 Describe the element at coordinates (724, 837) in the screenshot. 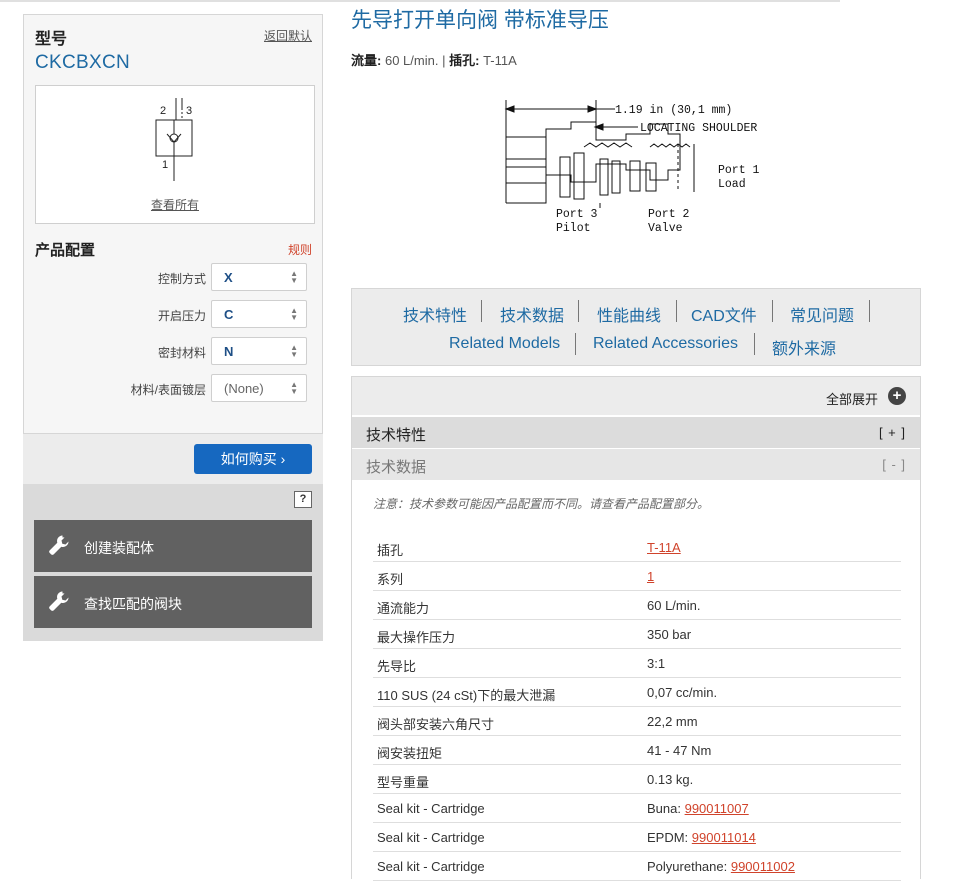

I see `seal-kit-epdm-link: 990011014` at that location.